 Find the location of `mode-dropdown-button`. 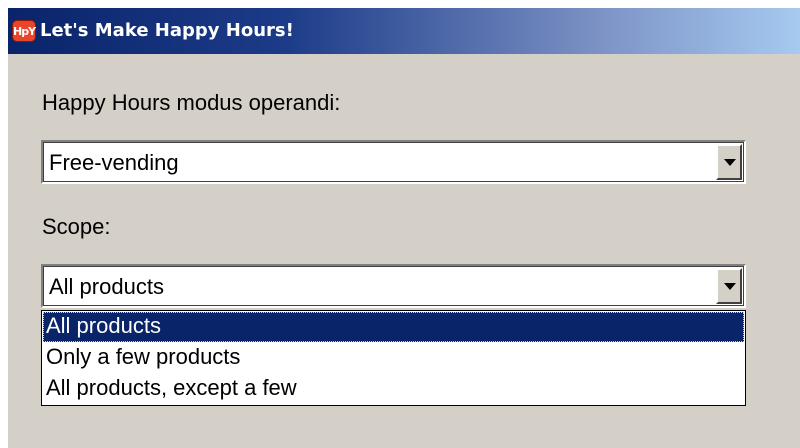

mode-dropdown-button is located at coordinates (729, 162).